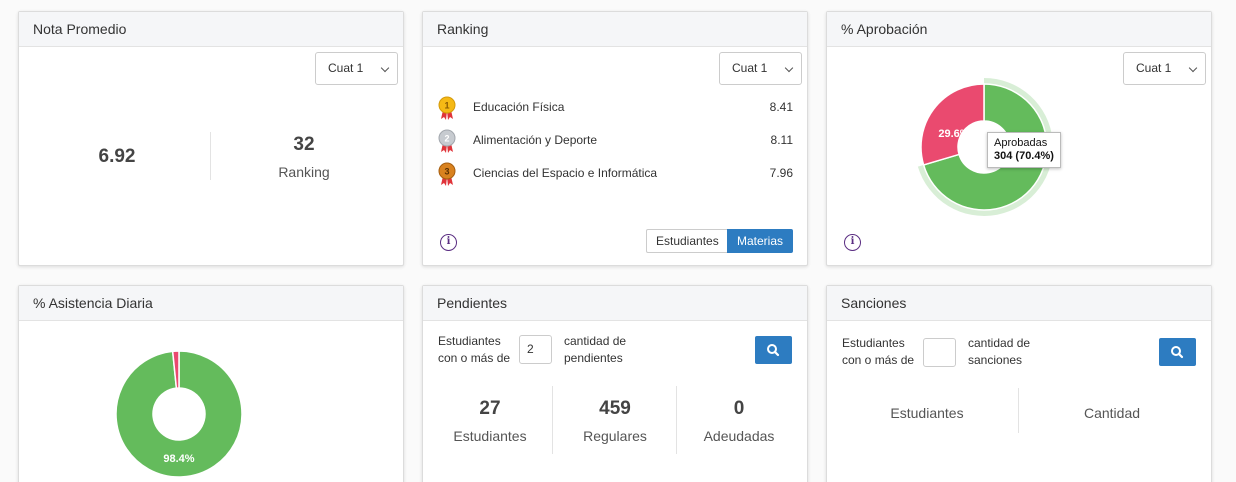 This screenshot has height=482, width=1236. What do you see at coordinates (565, 173) in the screenshot?
I see `subject-name: Ciencias del Espacio e Informática` at bounding box center [565, 173].